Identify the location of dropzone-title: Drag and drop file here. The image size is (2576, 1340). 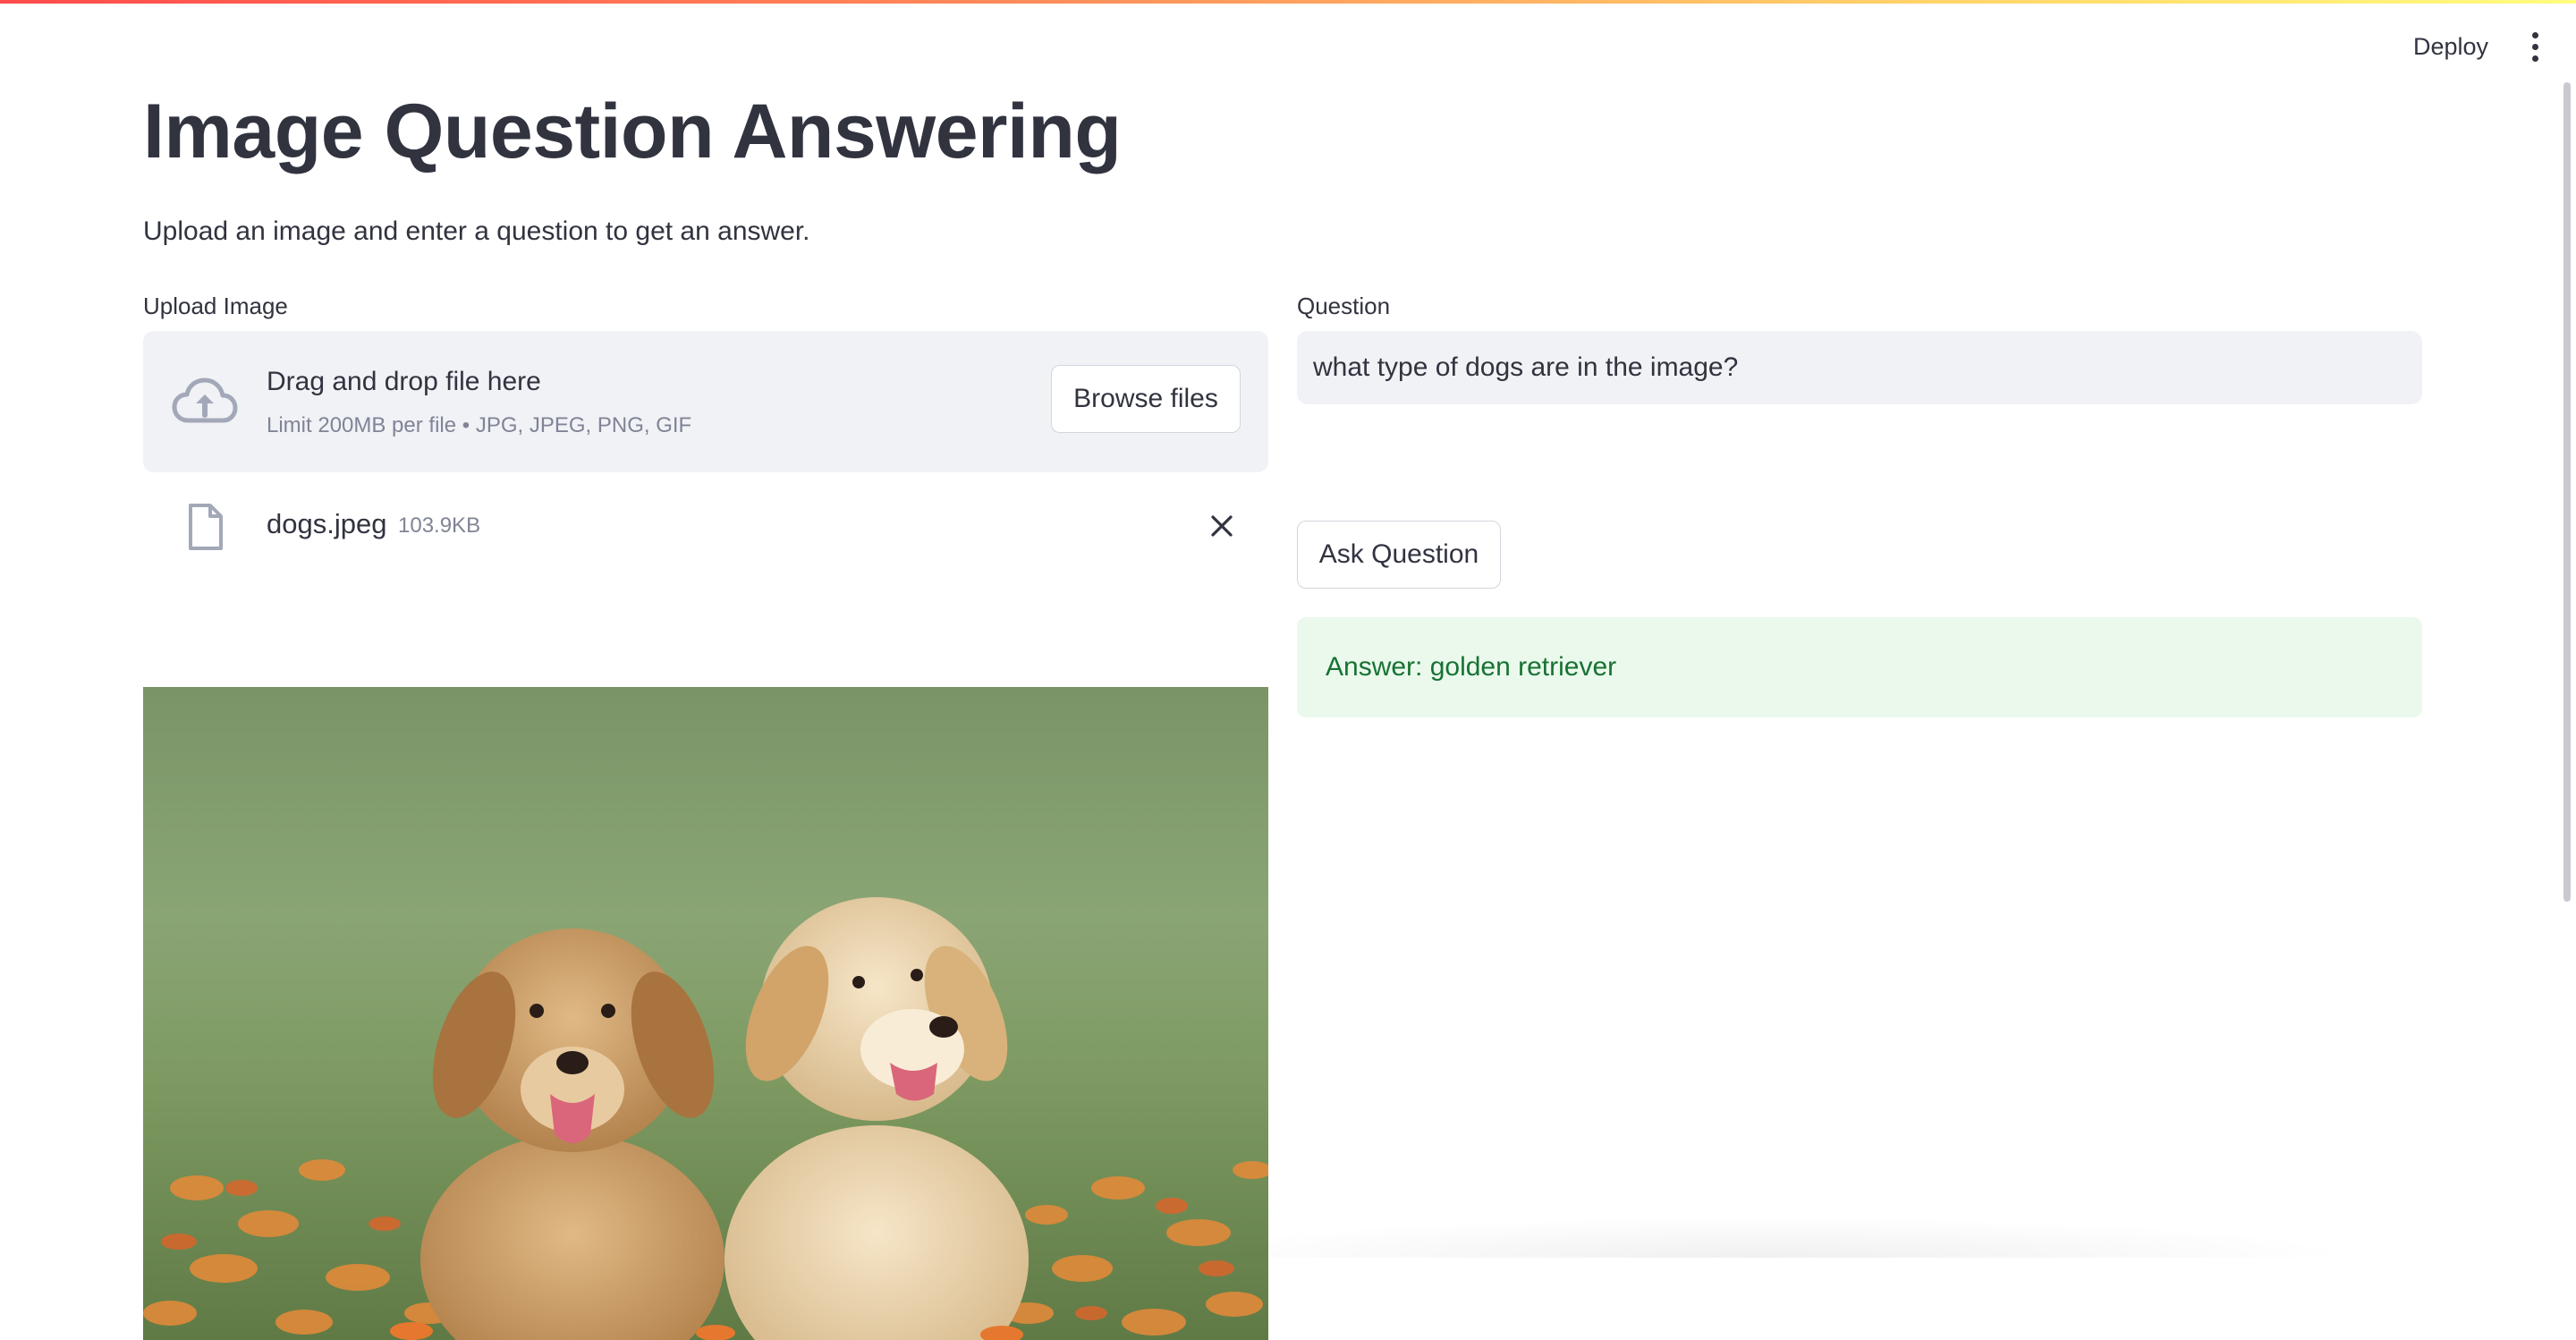
(404, 381).